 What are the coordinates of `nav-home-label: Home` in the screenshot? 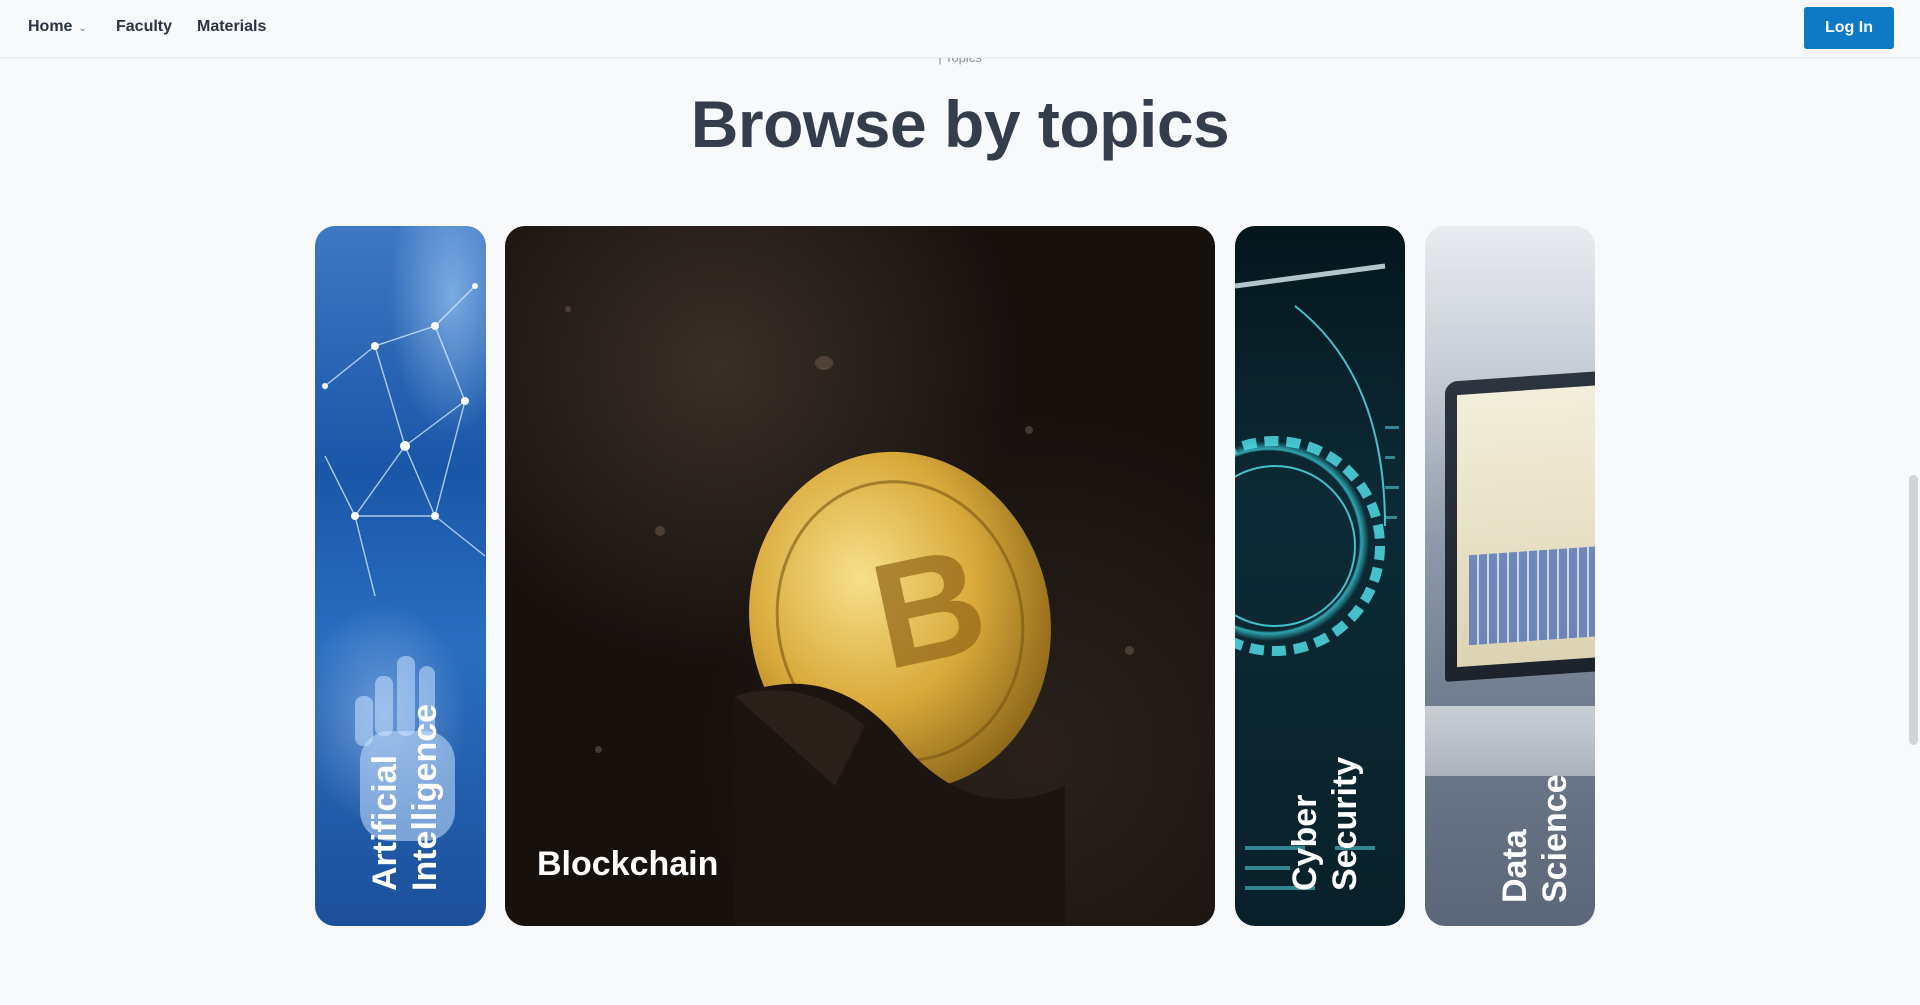 It's located at (50, 26).